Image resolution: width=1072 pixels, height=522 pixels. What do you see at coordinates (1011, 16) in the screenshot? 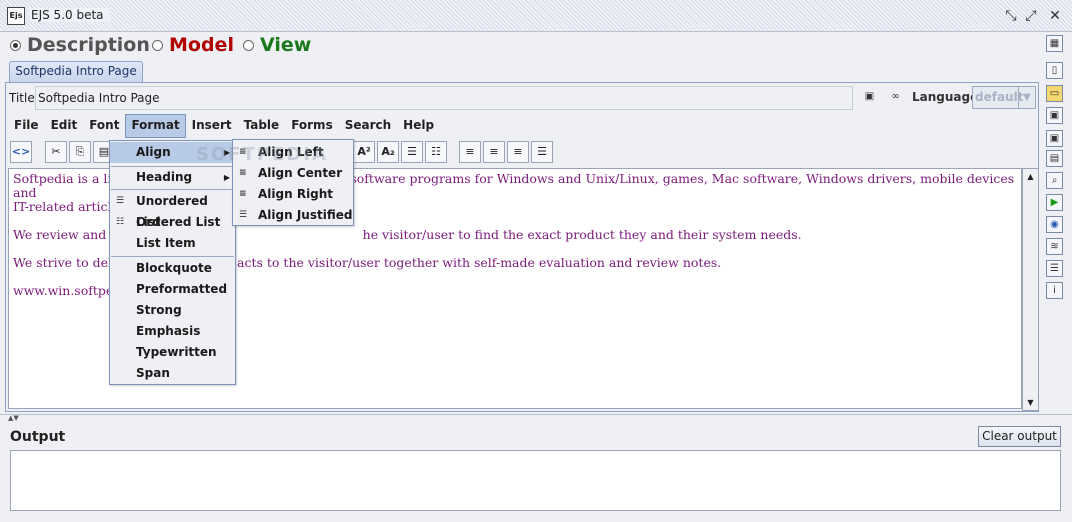
I see `minimize-icon: ⤡` at bounding box center [1011, 16].